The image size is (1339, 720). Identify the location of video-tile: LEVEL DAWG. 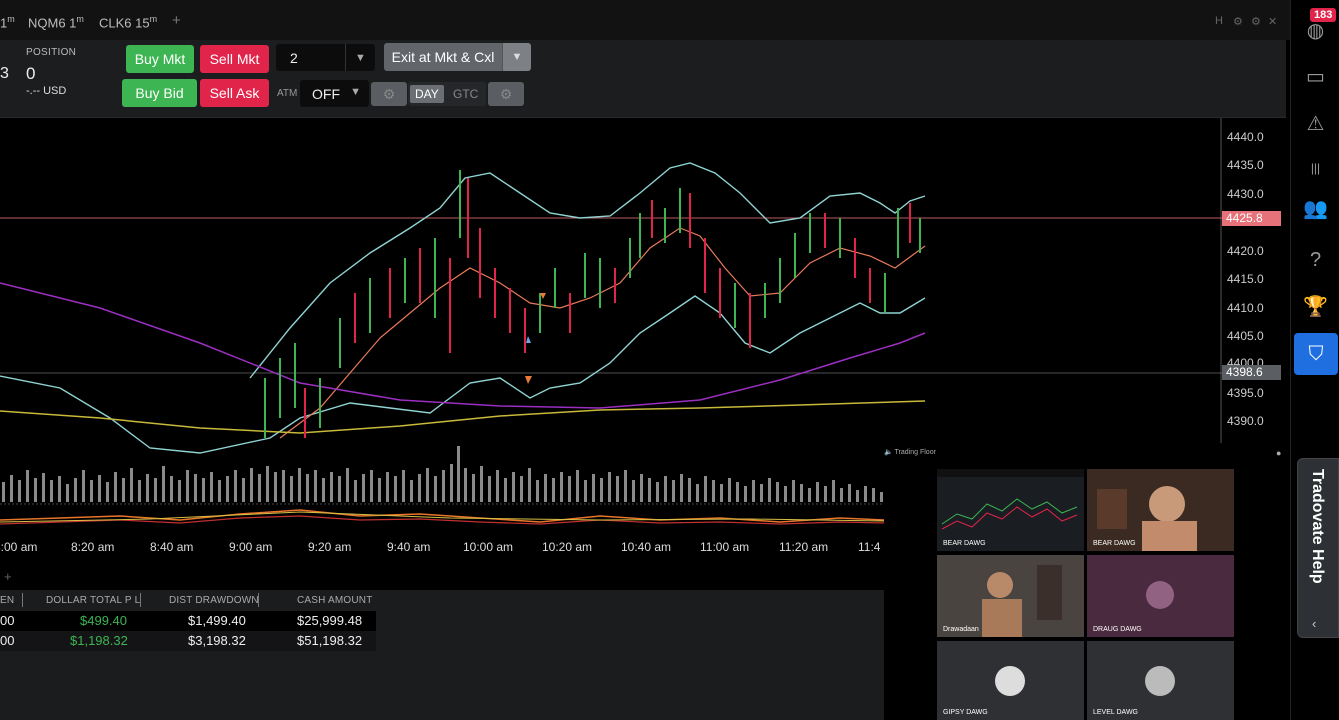
(1160, 680).